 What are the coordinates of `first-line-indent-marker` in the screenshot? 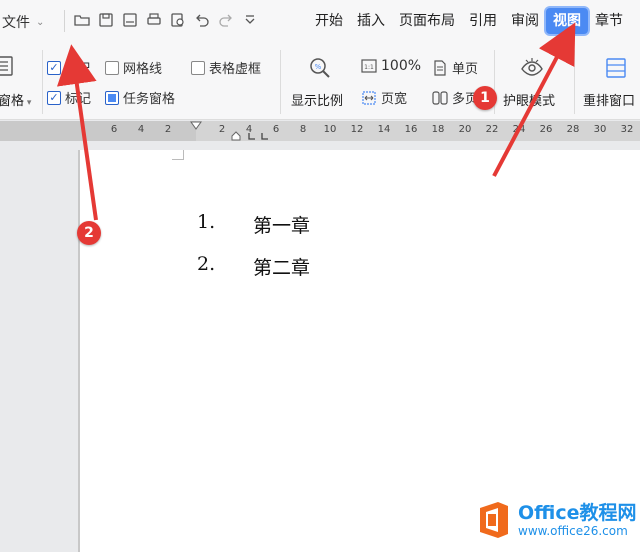 It's located at (196, 127).